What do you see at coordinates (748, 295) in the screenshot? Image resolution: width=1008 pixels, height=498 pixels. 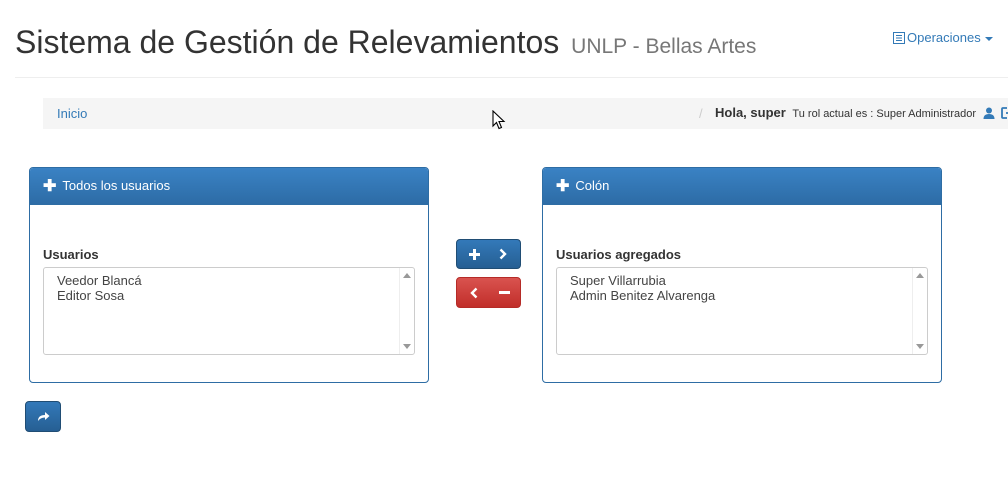 I see `list-item: Admin Benitez Alvarenga` at bounding box center [748, 295].